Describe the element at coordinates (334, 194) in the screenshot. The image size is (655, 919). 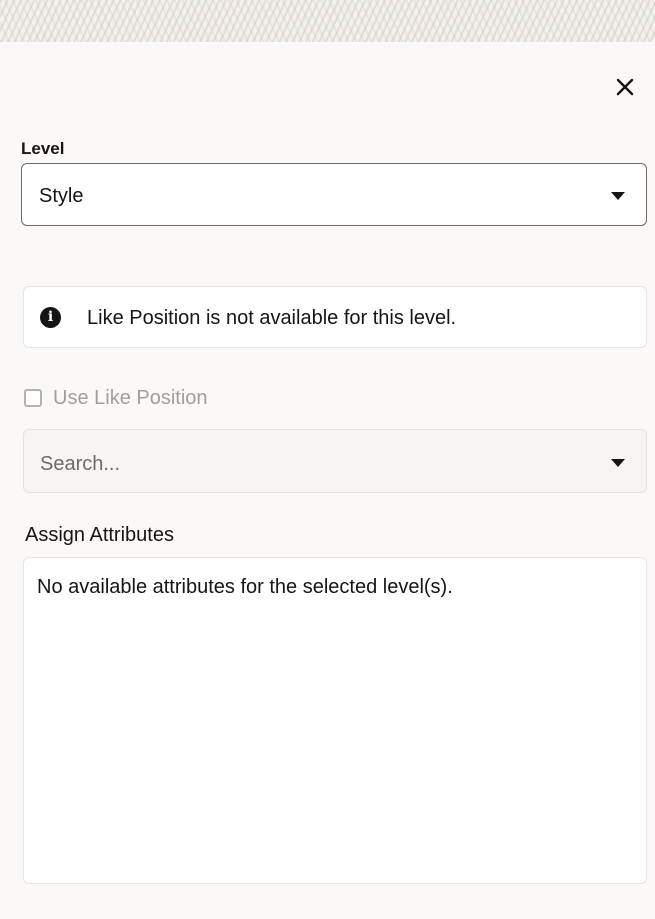
I see `level-select: Style` at that location.